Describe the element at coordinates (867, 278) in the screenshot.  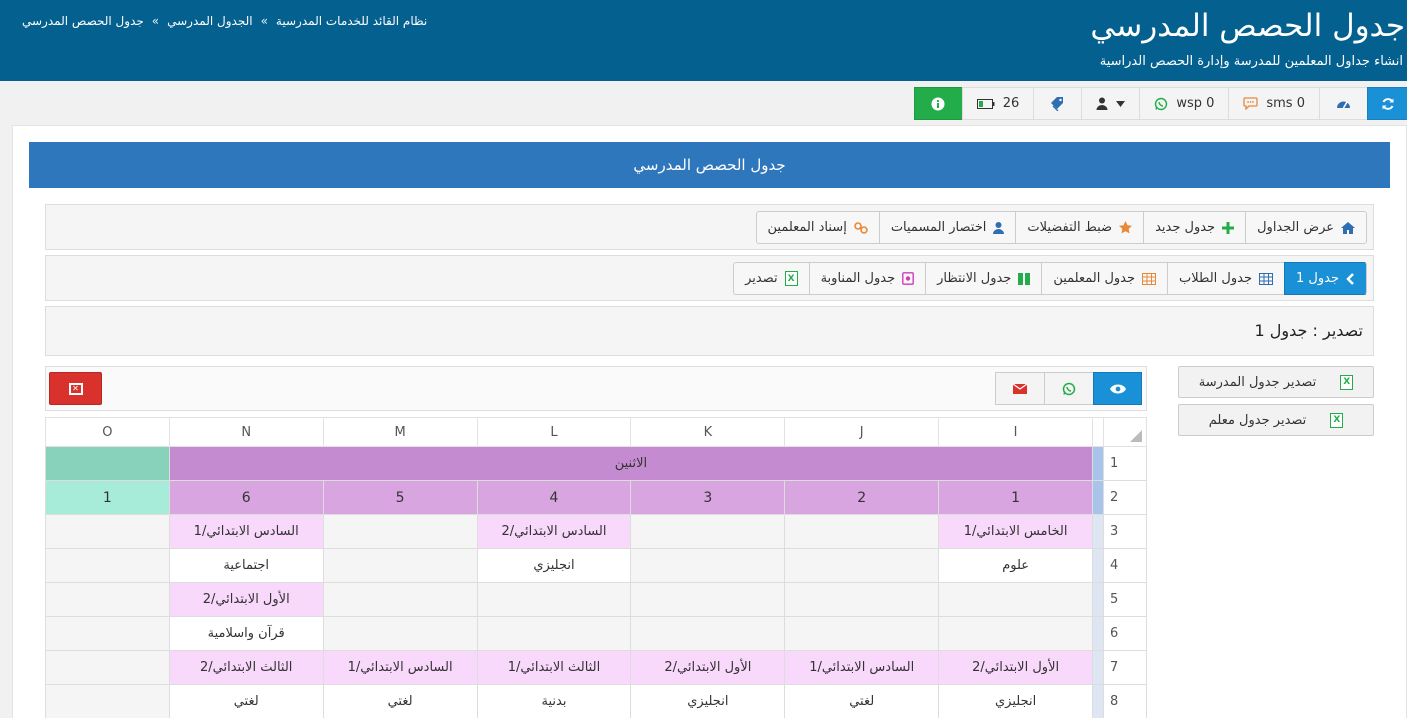
I see `tab-duty-table: جدول المناوبة` at that location.